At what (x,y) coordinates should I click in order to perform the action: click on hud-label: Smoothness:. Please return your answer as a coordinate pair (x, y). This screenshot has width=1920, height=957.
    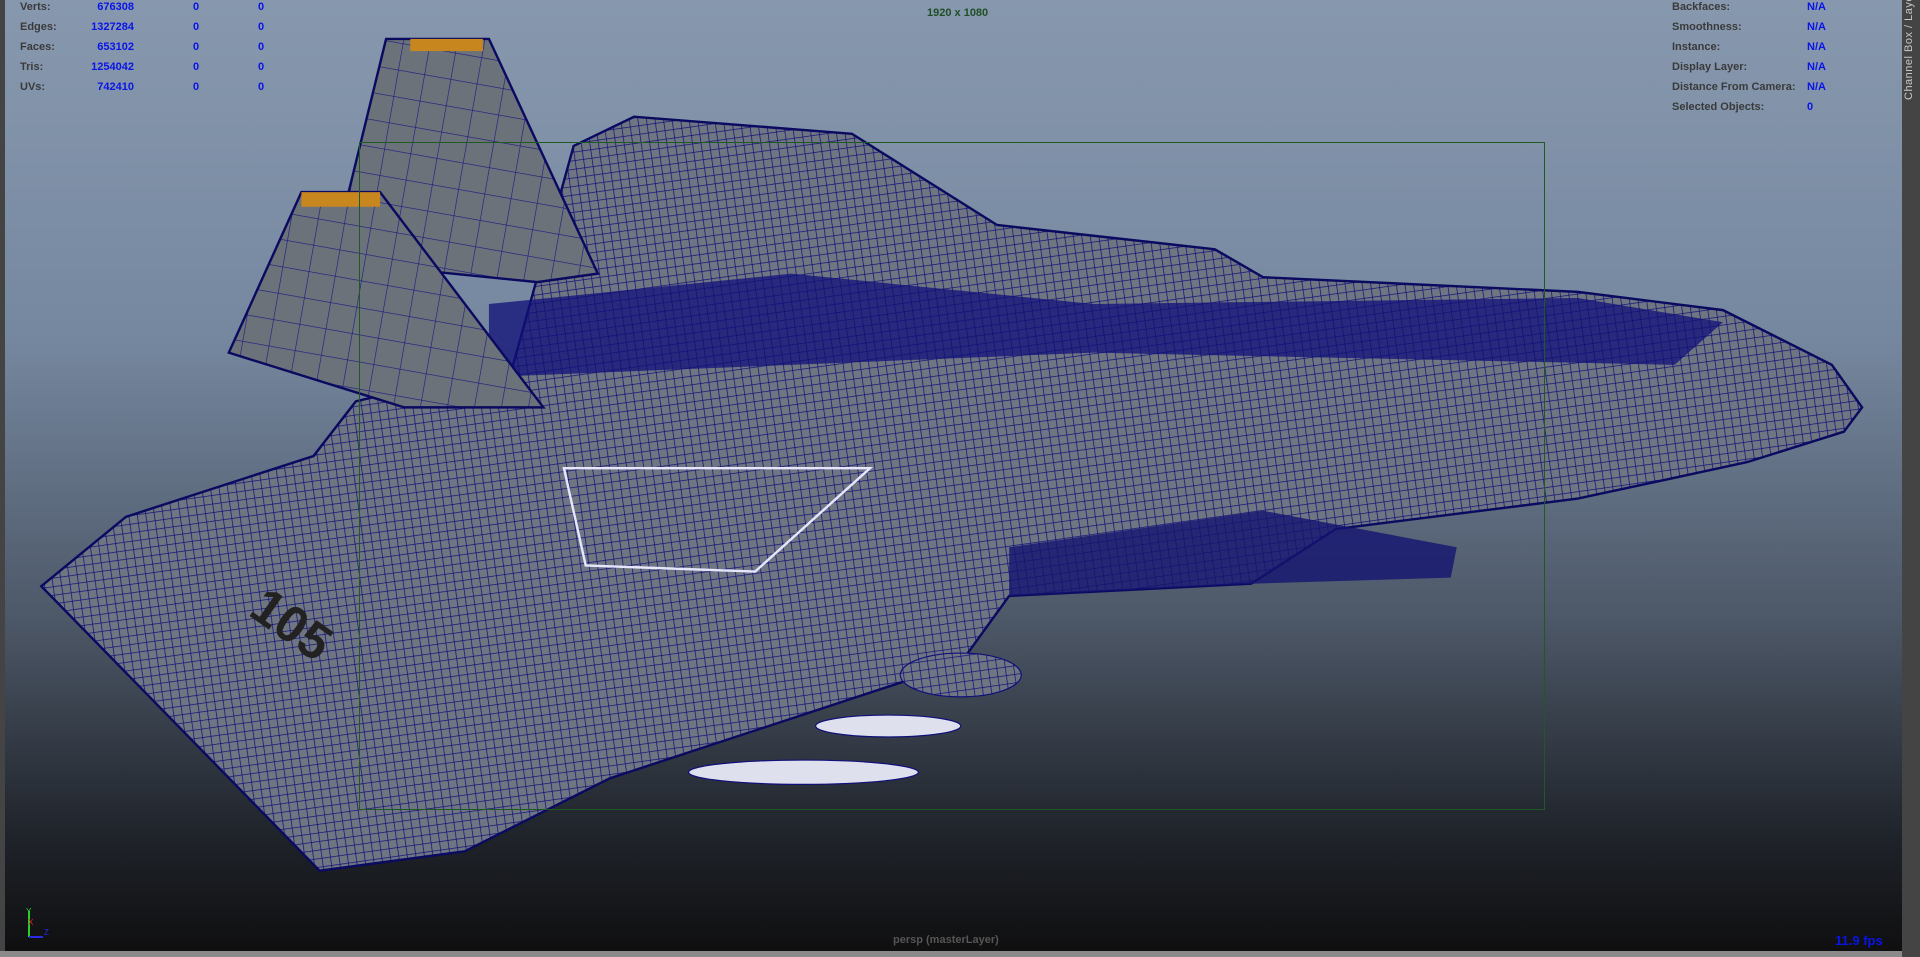
    Looking at the image, I should click on (1707, 27).